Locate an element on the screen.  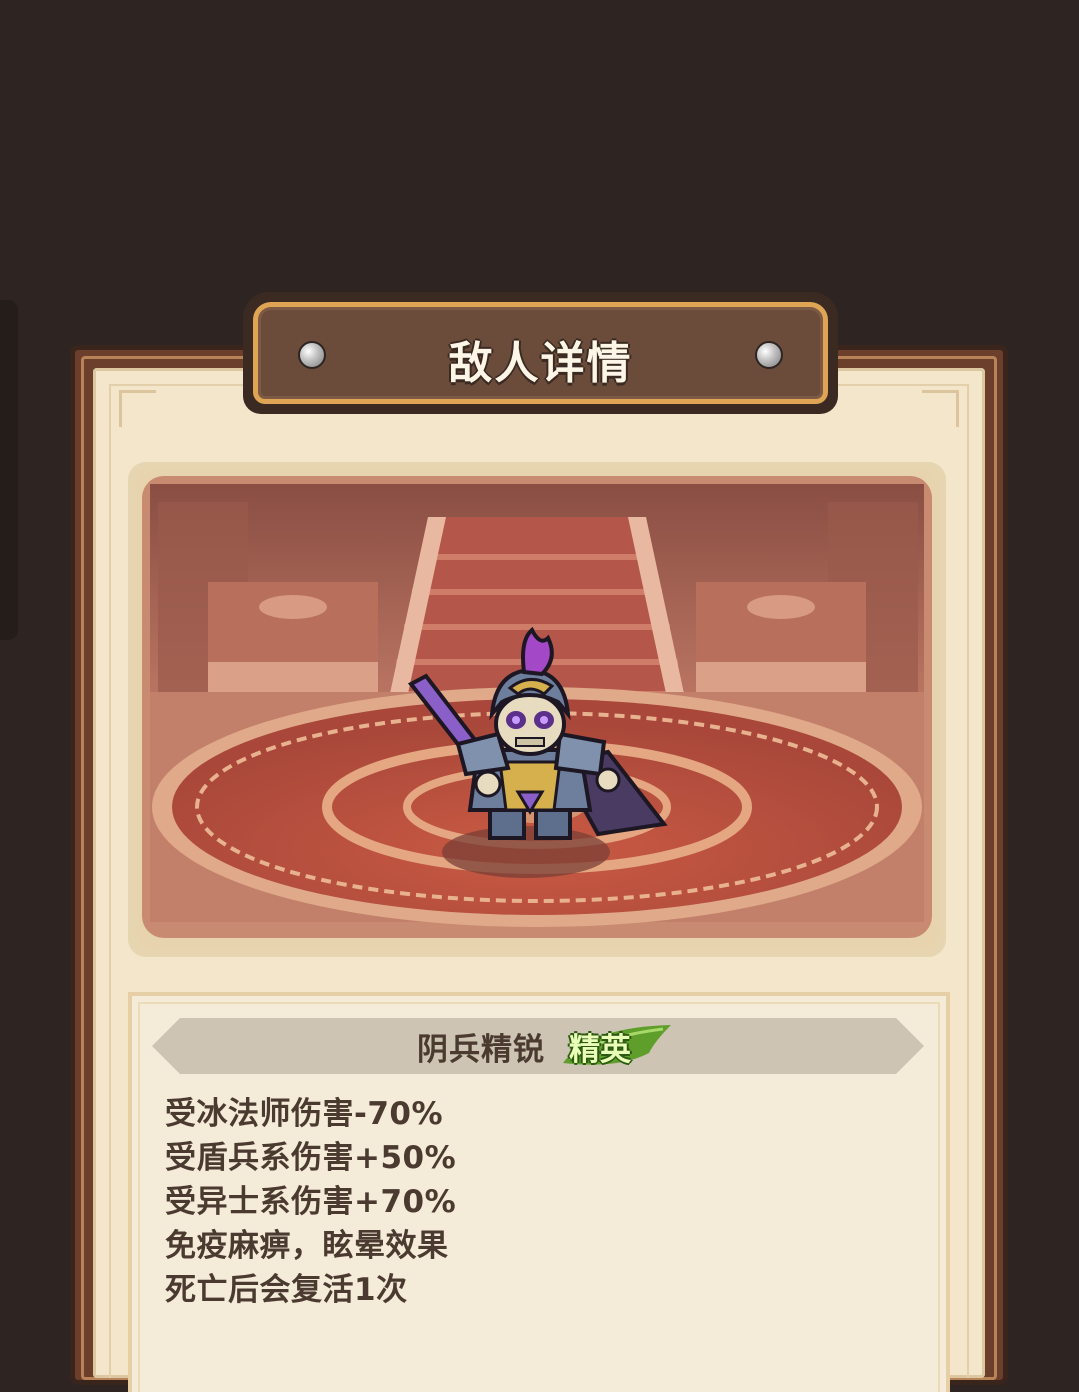
trait-item: 免疫麻痹，眩晕效果 is located at coordinates (307, 1246).